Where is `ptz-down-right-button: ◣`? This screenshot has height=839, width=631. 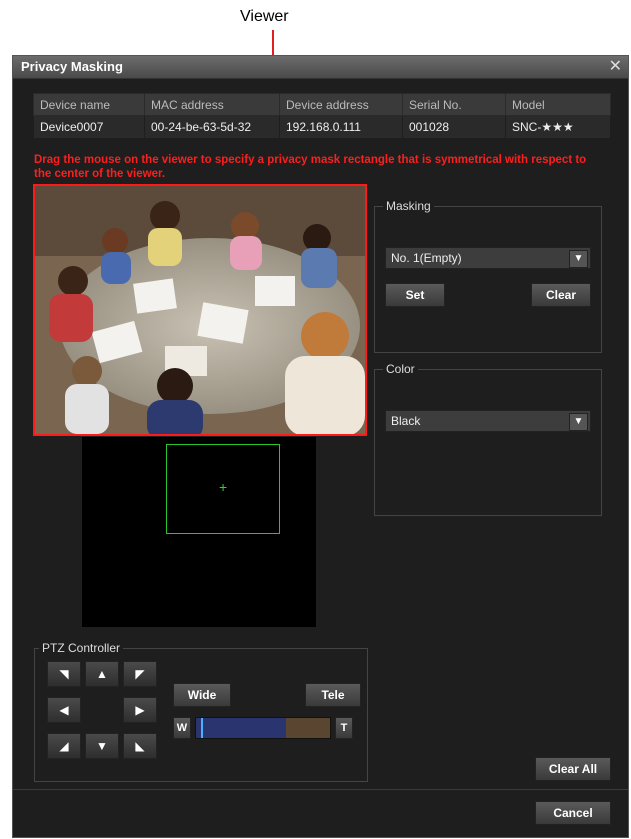 ptz-down-right-button: ◣ is located at coordinates (140, 746).